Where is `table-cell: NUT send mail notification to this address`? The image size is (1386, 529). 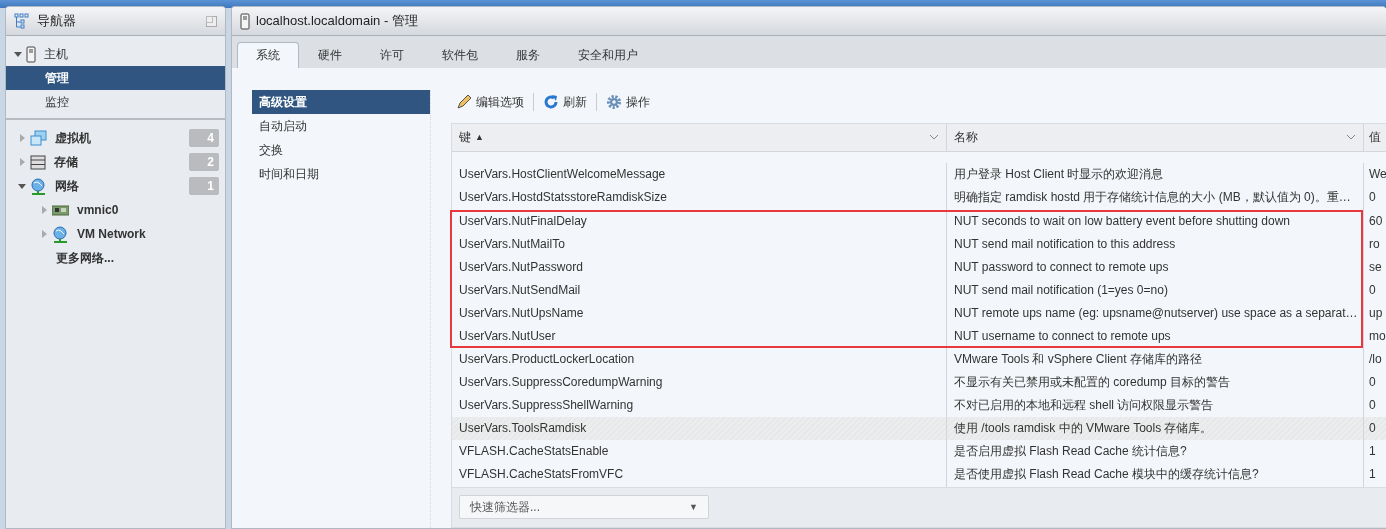 table-cell: NUT send mail notification to this address is located at coordinates (1154, 244).